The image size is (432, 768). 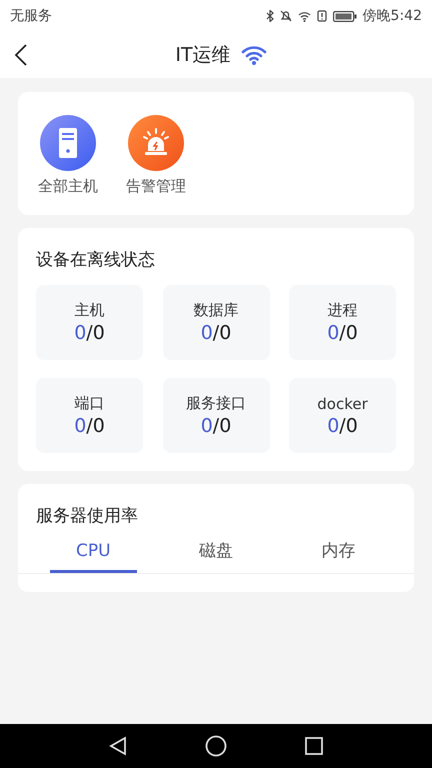 I want to click on home-nav-icon, so click(x=216, y=746).